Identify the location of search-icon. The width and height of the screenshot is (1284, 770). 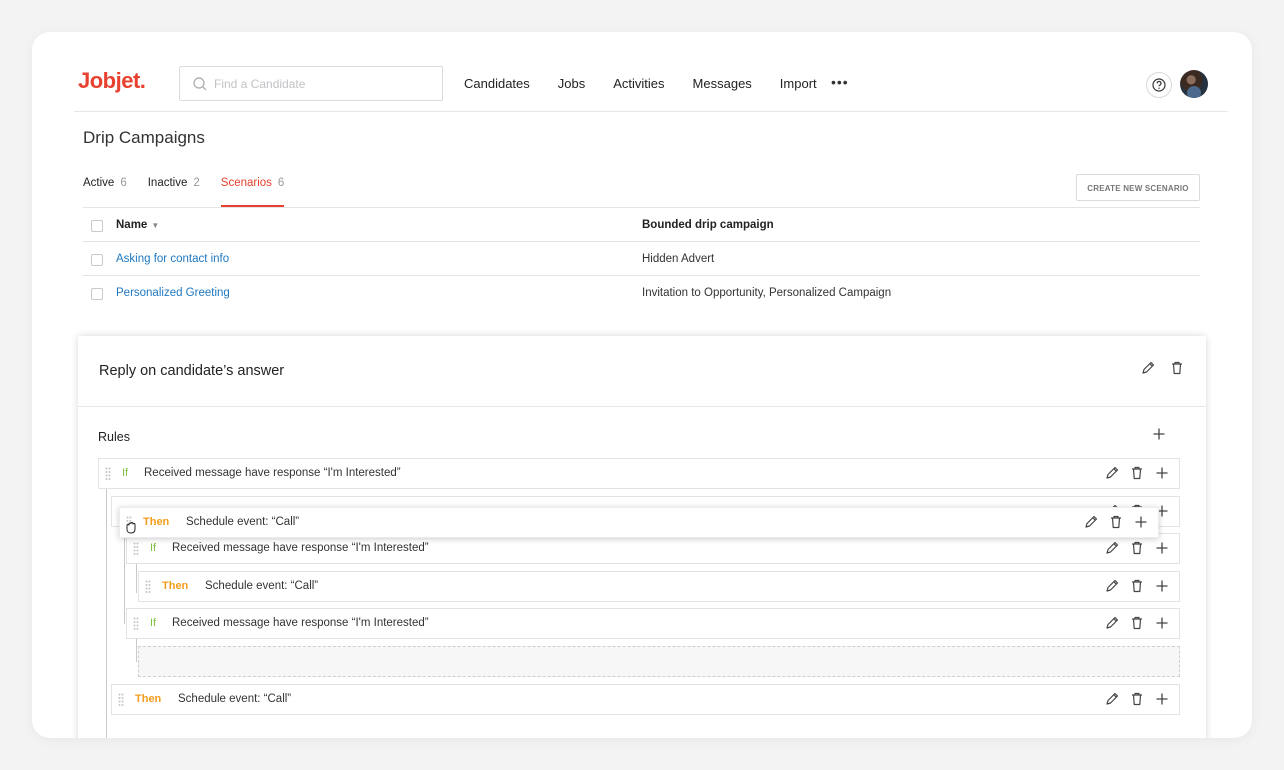
(200, 84).